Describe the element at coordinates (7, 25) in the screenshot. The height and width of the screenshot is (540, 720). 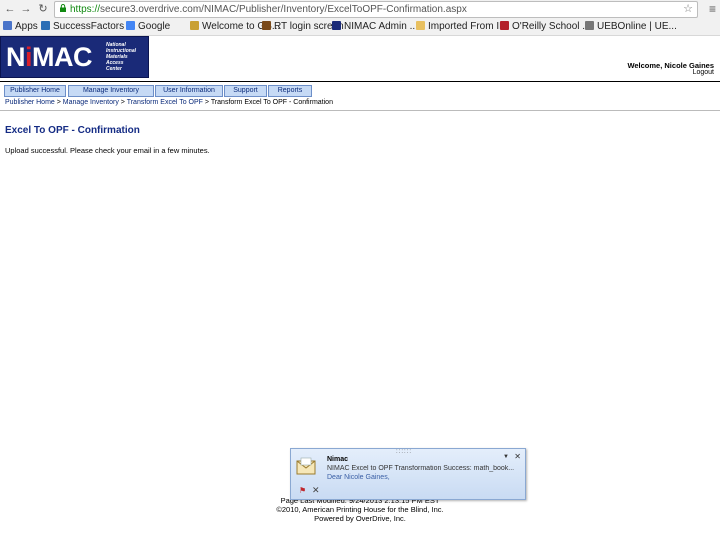
I see `apps-grid-icon` at that location.